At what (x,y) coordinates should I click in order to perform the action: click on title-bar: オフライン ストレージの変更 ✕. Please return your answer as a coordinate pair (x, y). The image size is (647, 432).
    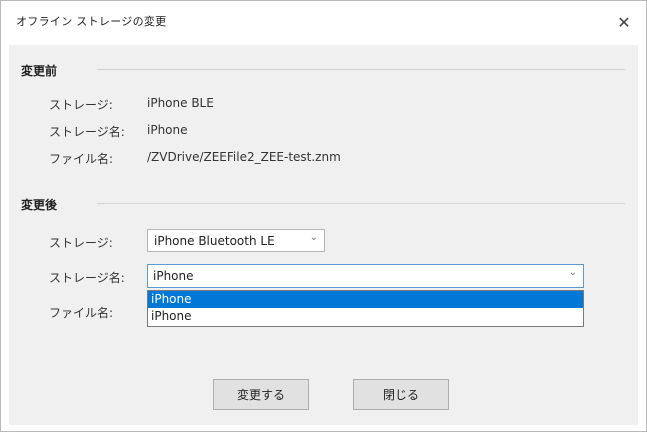
    Looking at the image, I should click on (323, 23).